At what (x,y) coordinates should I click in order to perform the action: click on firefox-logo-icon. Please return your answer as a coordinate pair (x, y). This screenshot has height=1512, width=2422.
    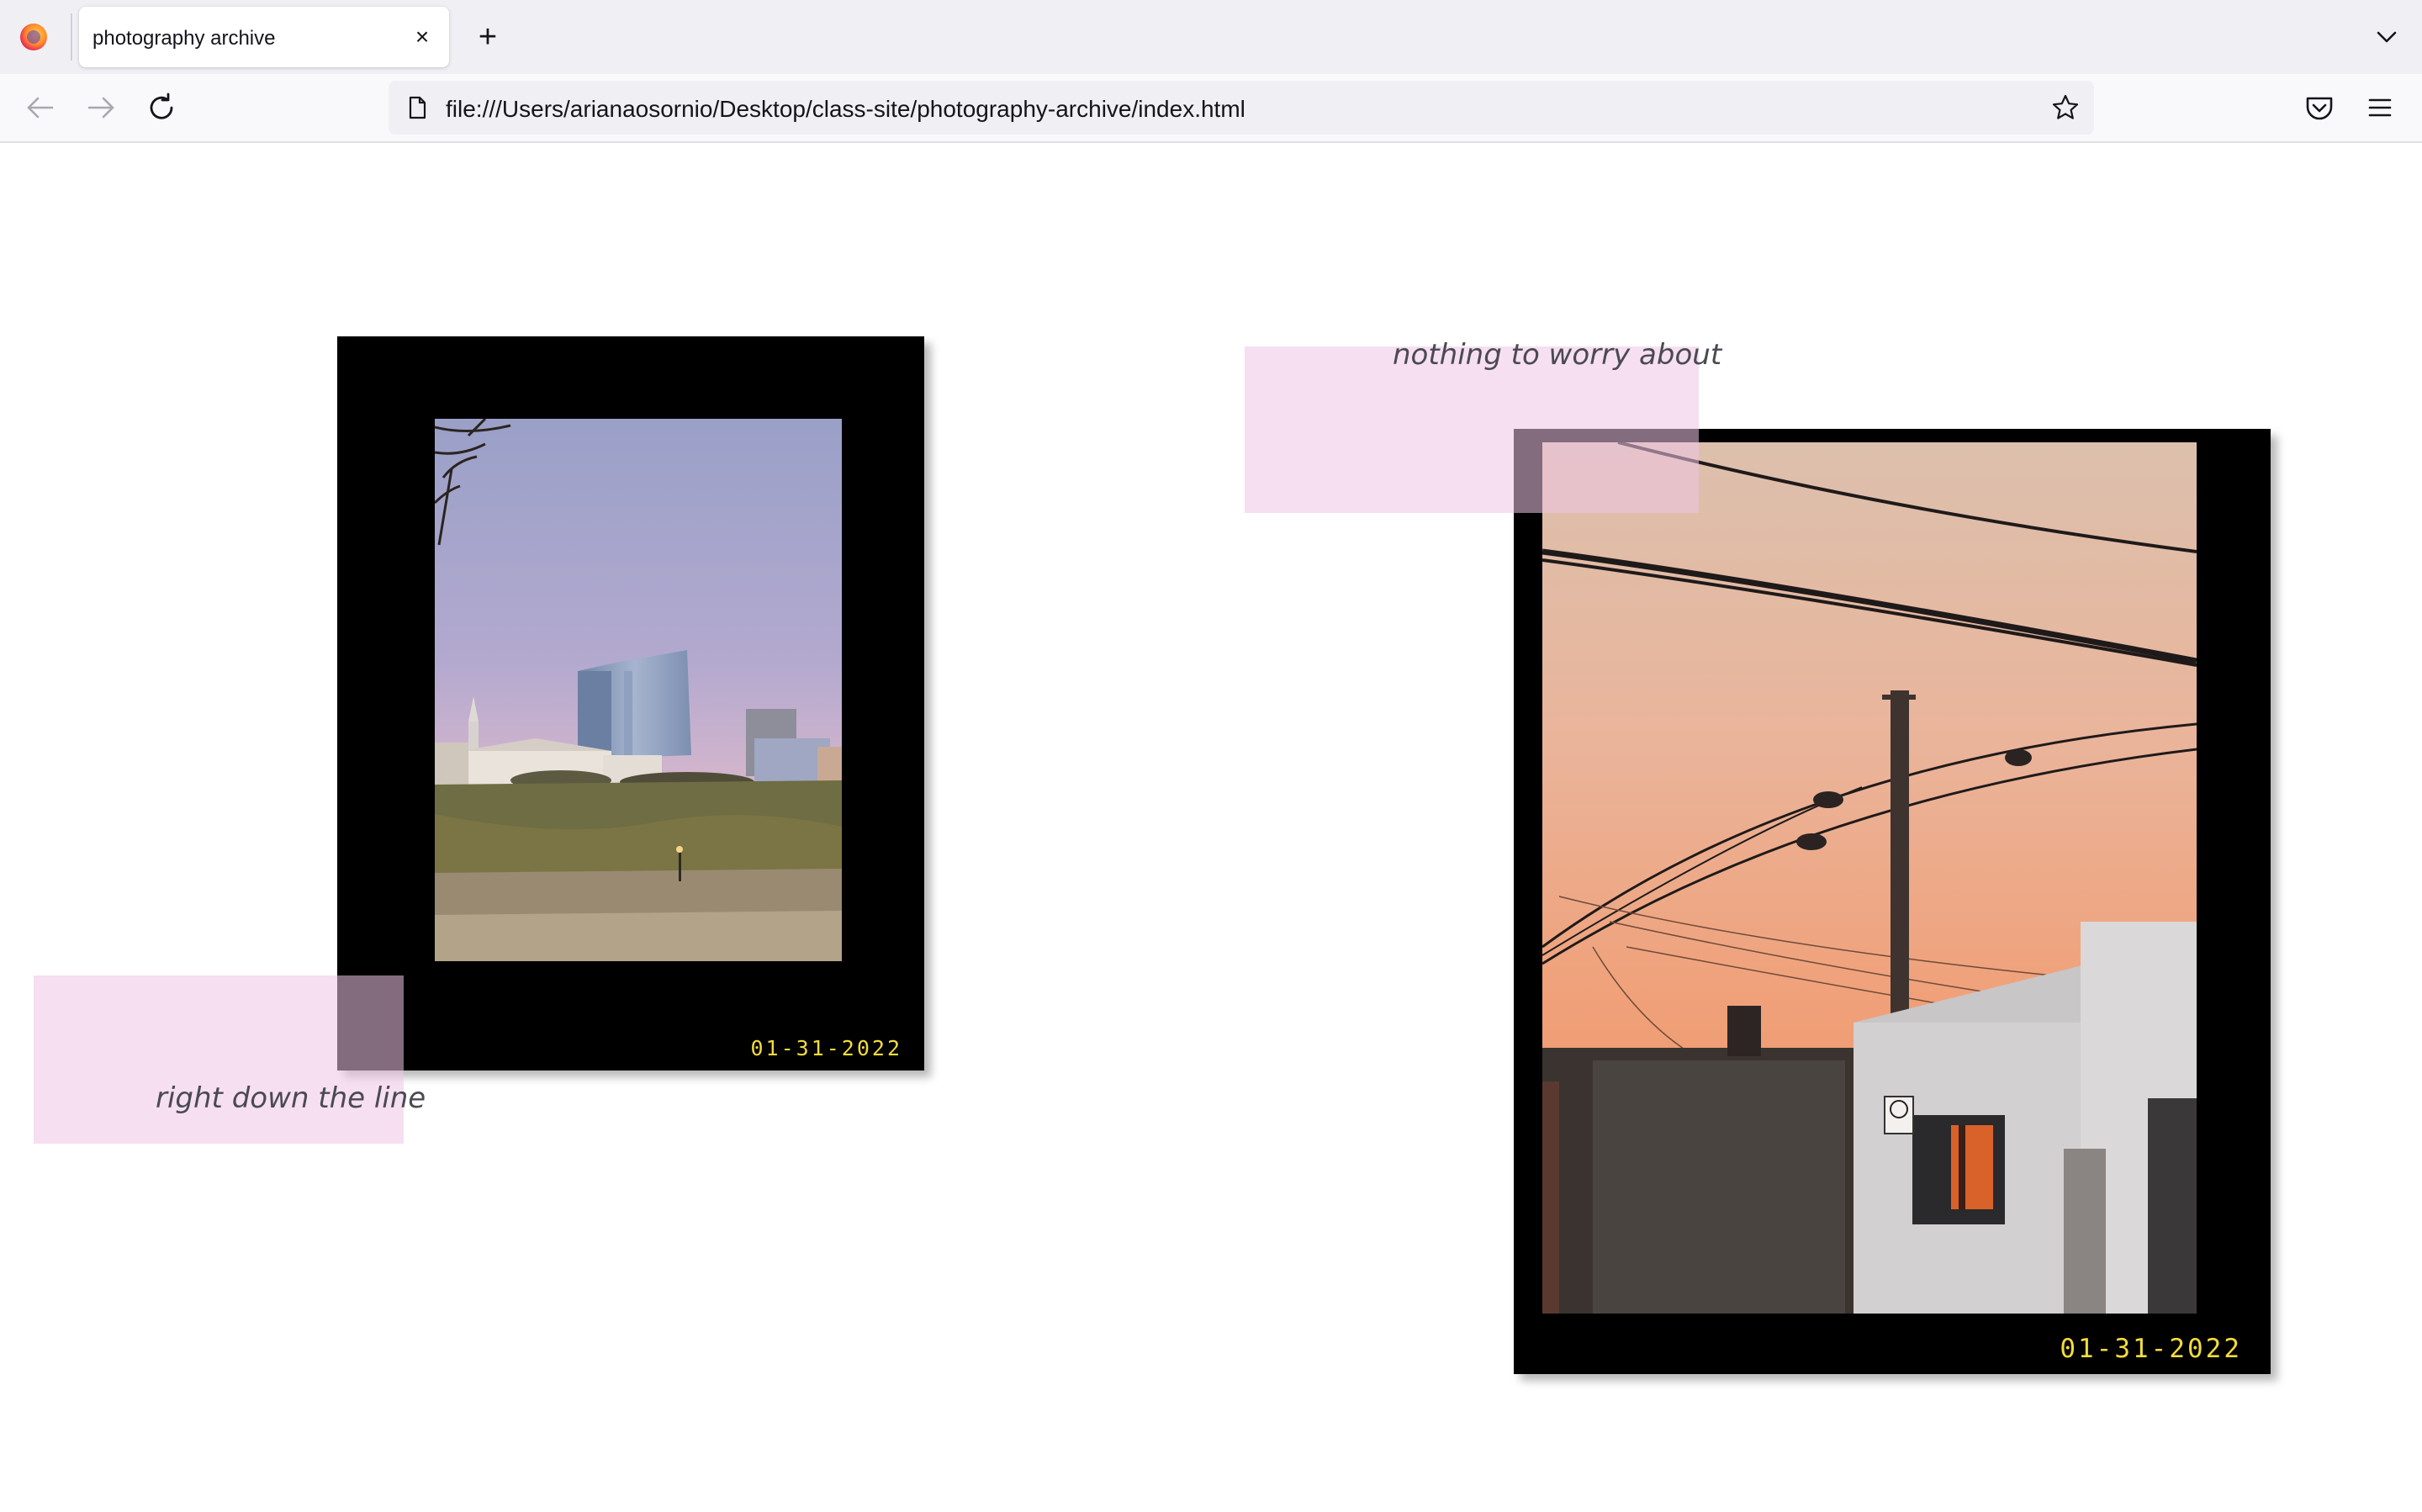
    Looking at the image, I should click on (33, 37).